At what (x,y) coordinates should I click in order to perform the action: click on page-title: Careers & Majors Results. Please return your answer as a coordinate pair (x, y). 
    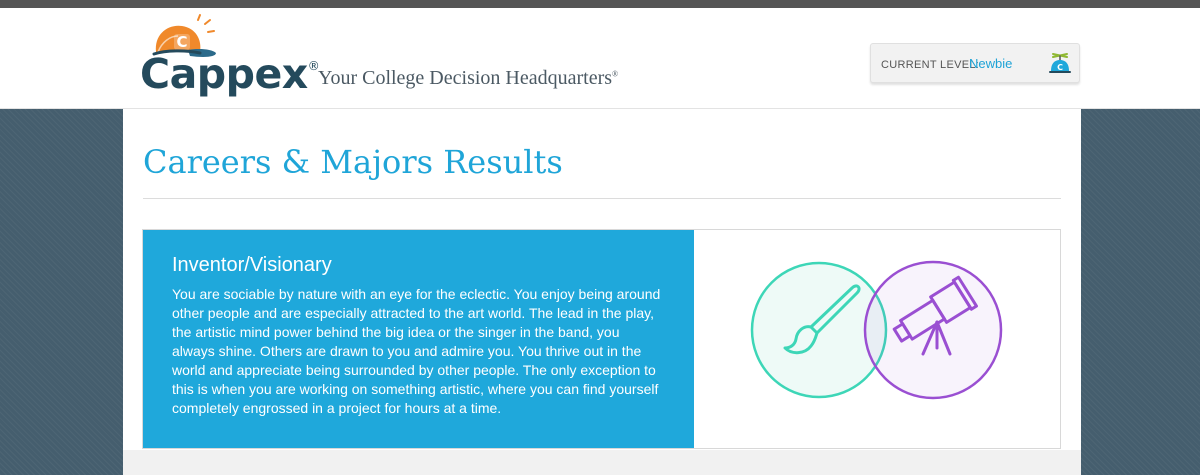
    Looking at the image, I should click on (353, 162).